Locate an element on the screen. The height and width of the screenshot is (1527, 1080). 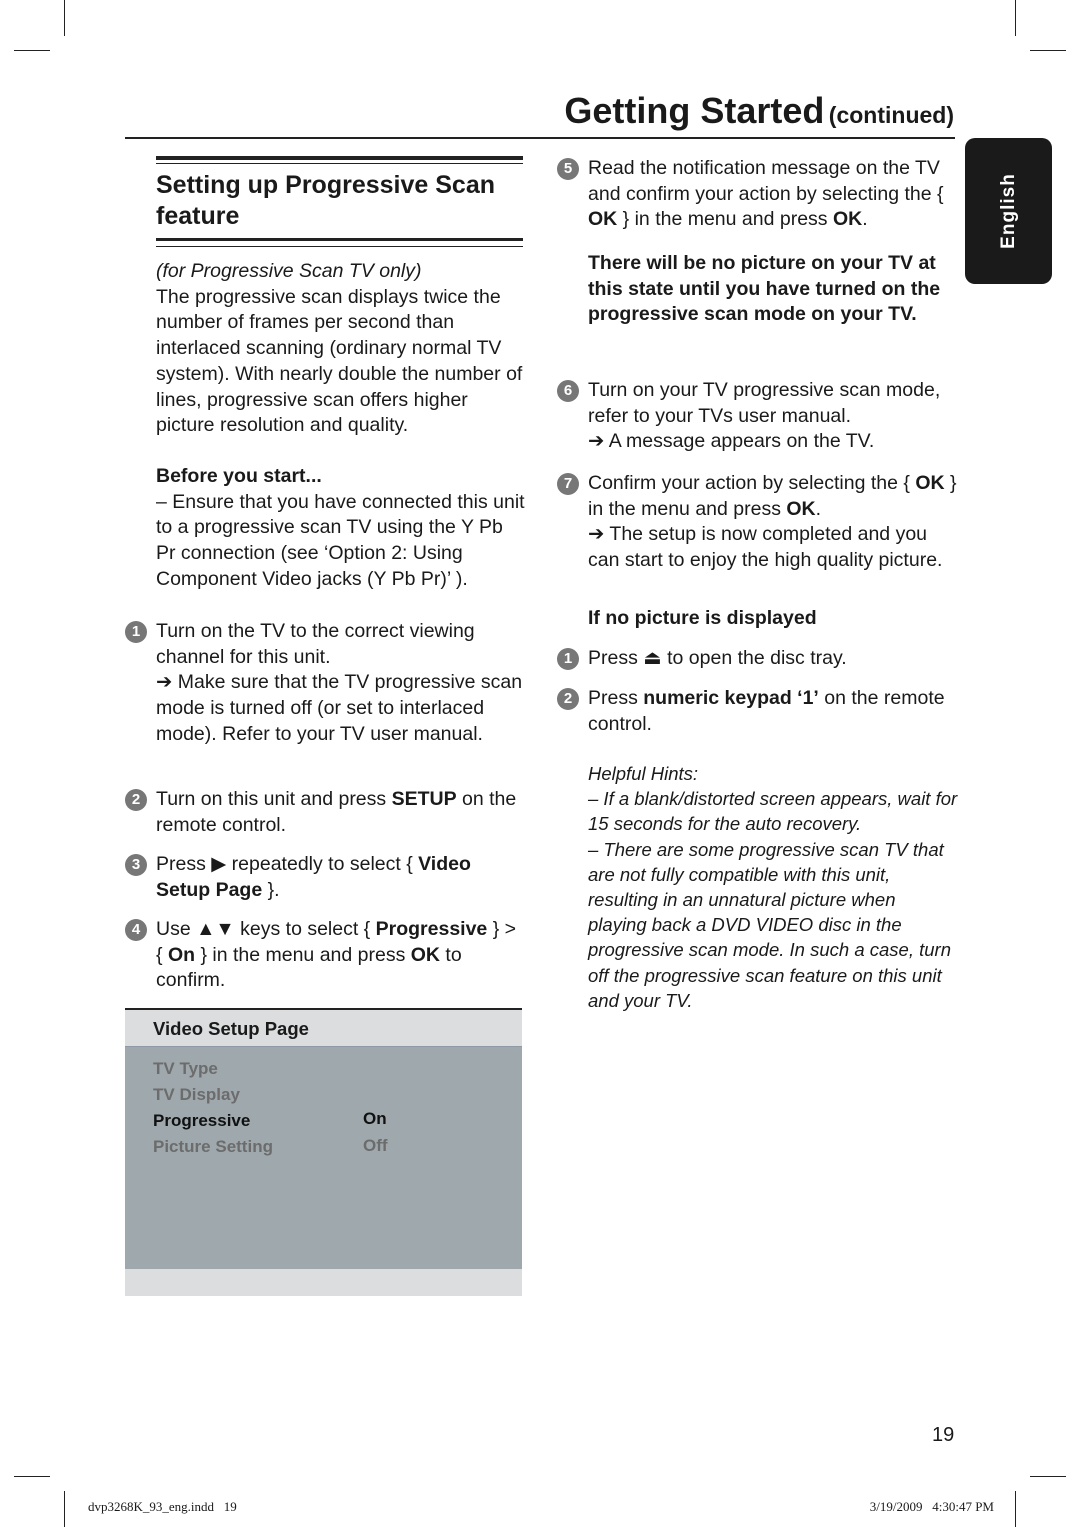
step-text: }. is located at coordinates (271, 889).